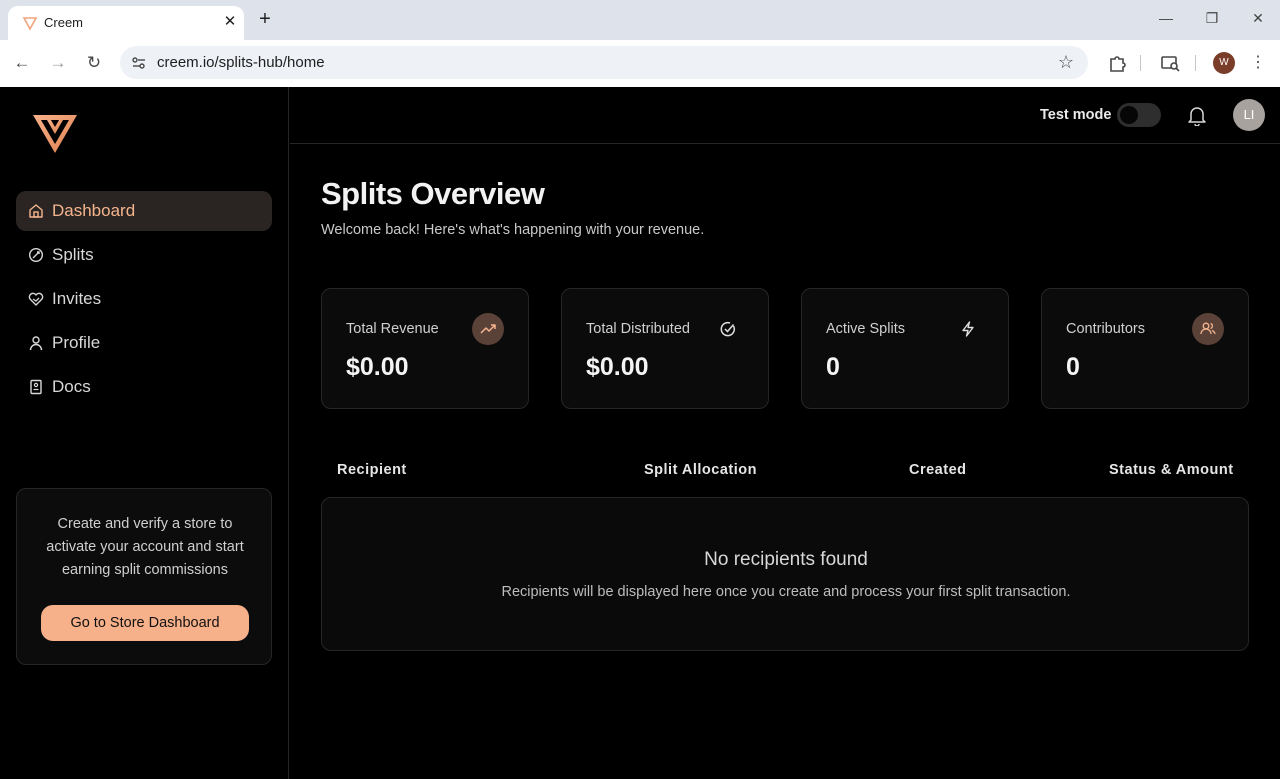 The height and width of the screenshot is (779, 1280). What do you see at coordinates (1258, 18) in the screenshot?
I see `window-close-icon: ✕` at bounding box center [1258, 18].